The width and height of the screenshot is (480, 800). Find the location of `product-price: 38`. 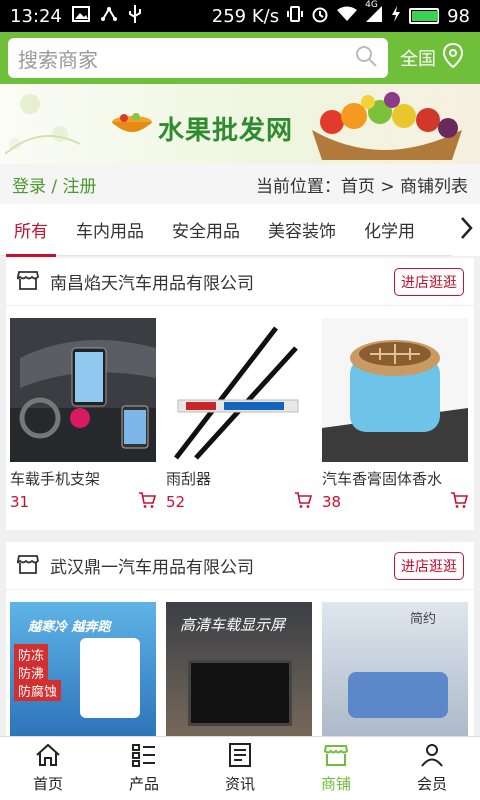

product-price: 38 is located at coordinates (332, 502).